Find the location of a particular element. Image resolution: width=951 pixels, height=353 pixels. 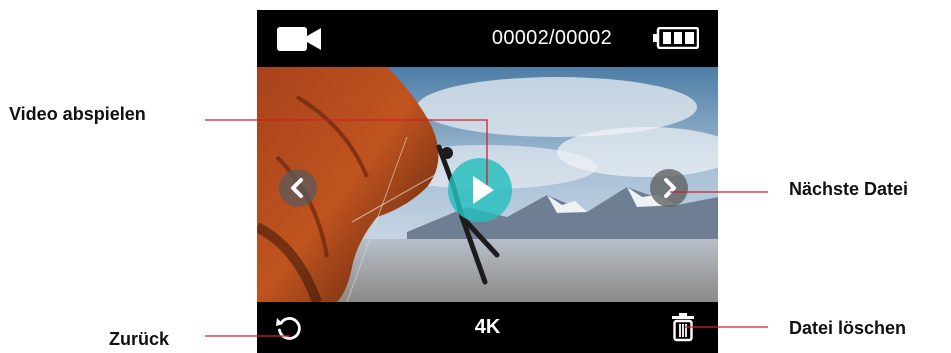

control-bar: 4K is located at coordinates (487, 327).